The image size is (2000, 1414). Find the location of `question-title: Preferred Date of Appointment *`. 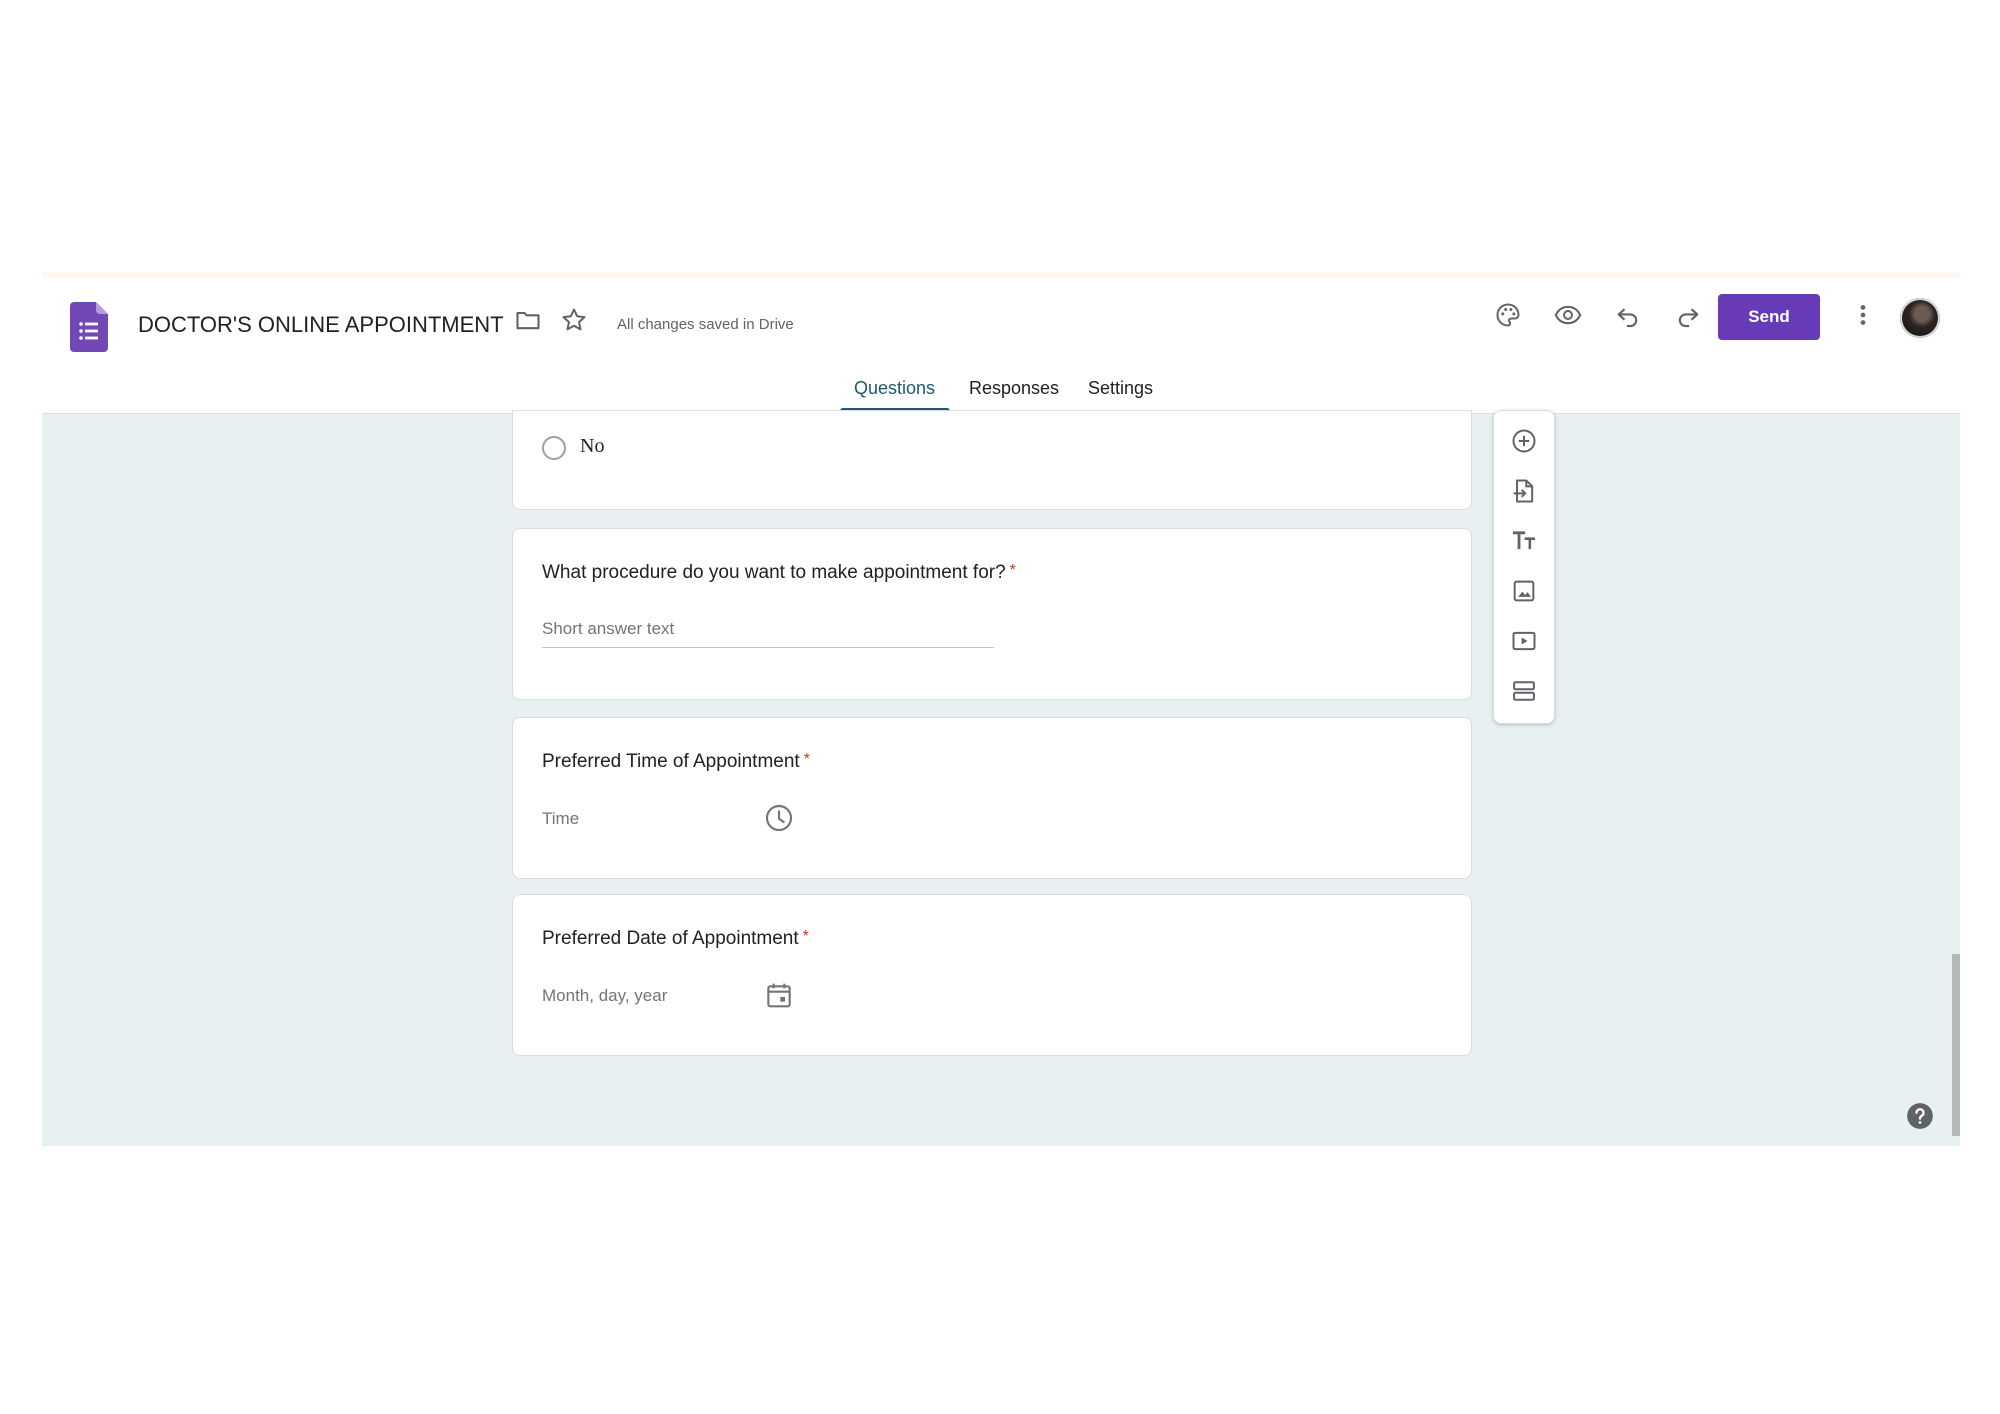

question-title: Preferred Date of Appointment * is located at coordinates (675, 939).